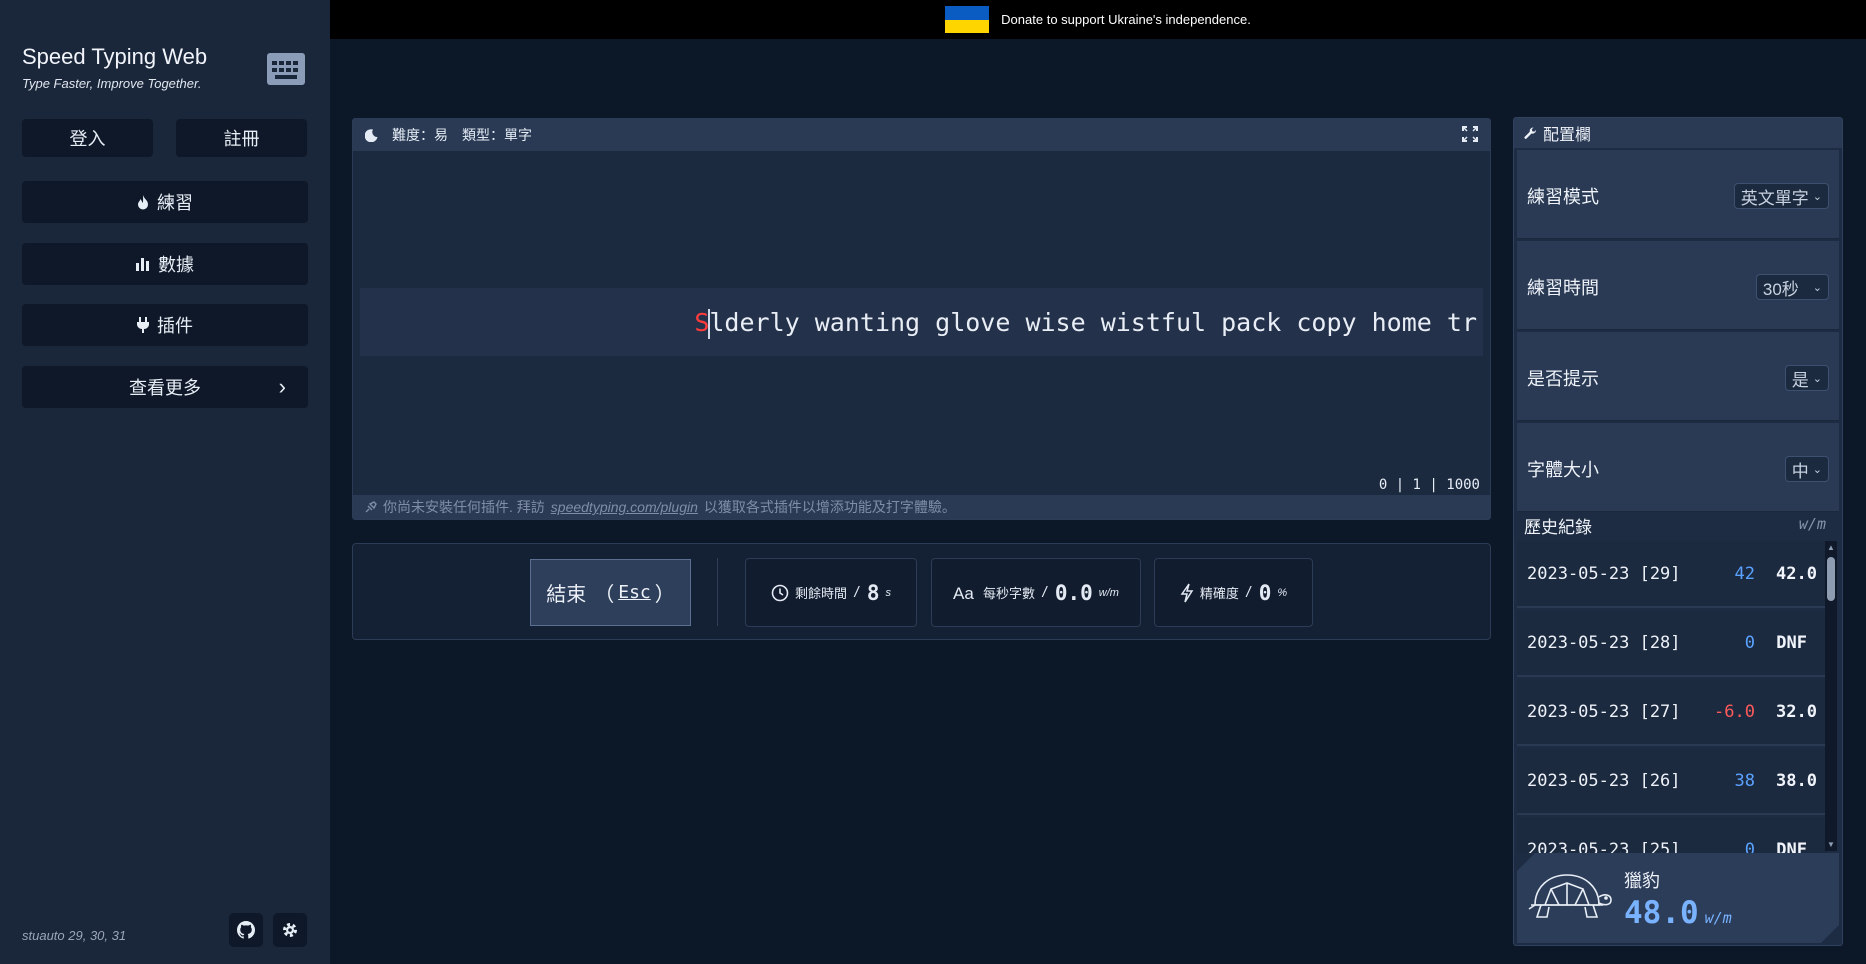 This screenshot has height=964, width=1866. What do you see at coordinates (1792, 287) in the screenshot?
I see `time-select: 30秒 ⌄` at bounding box center [1792, 287].